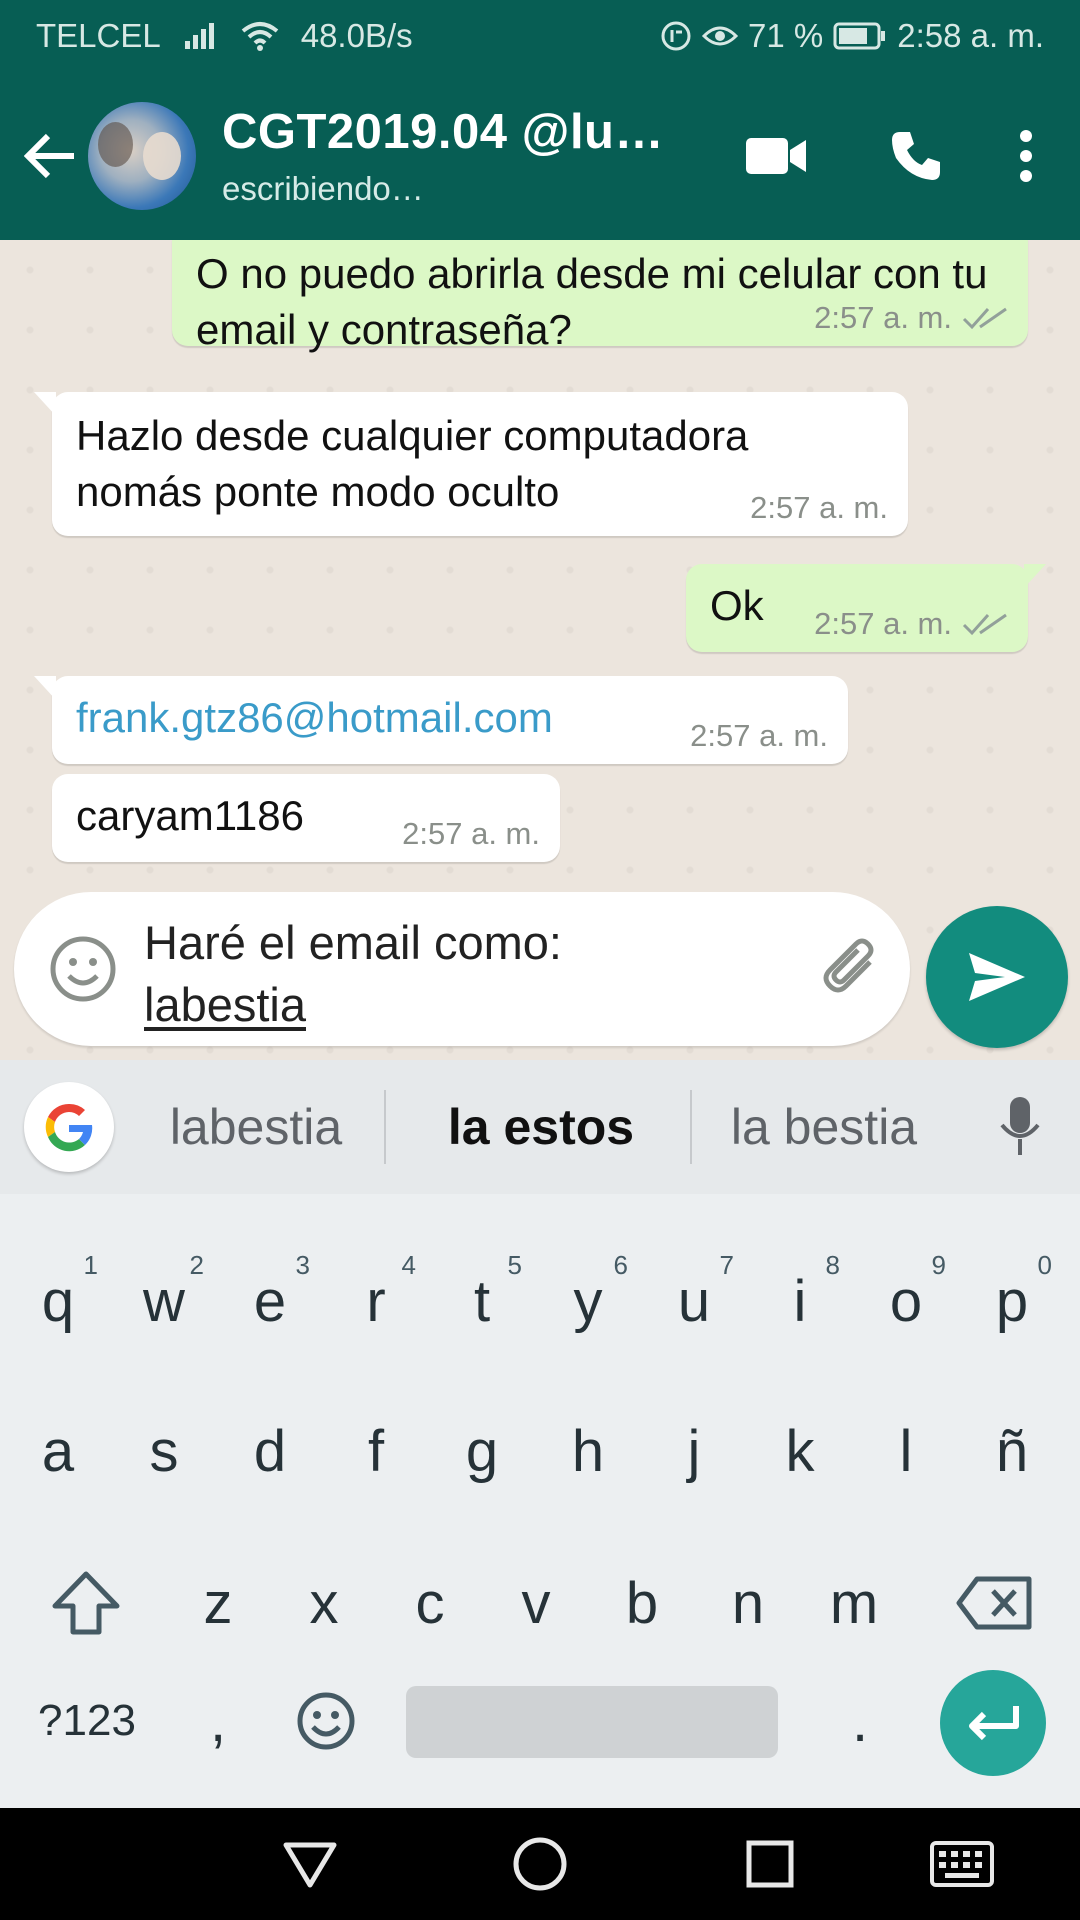  I want to click on key-hint: 3, so click(302, 1265).